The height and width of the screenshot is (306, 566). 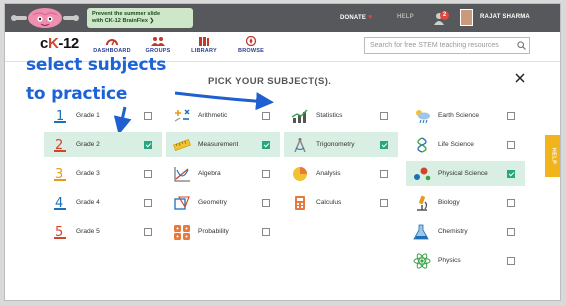 I want to click on subject-grade-3: 3 Grade 3, so click(x=103, y=173).